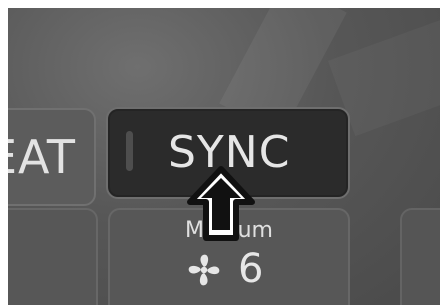 The image size is (440, 305). Describe the element at coordinates (420, 256) in the screenshot. I see `right-edge-button` at that location.